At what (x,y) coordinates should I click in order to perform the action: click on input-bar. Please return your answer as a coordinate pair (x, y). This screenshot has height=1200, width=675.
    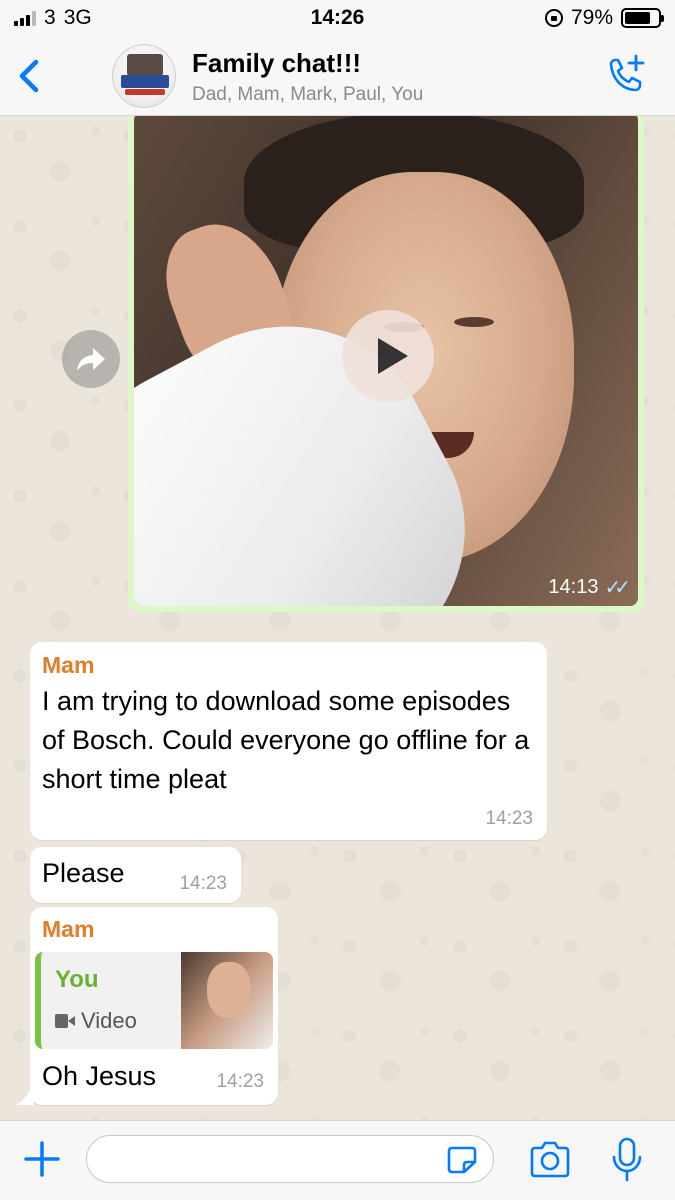
    Looking at the image, I should click on (337, 1160).